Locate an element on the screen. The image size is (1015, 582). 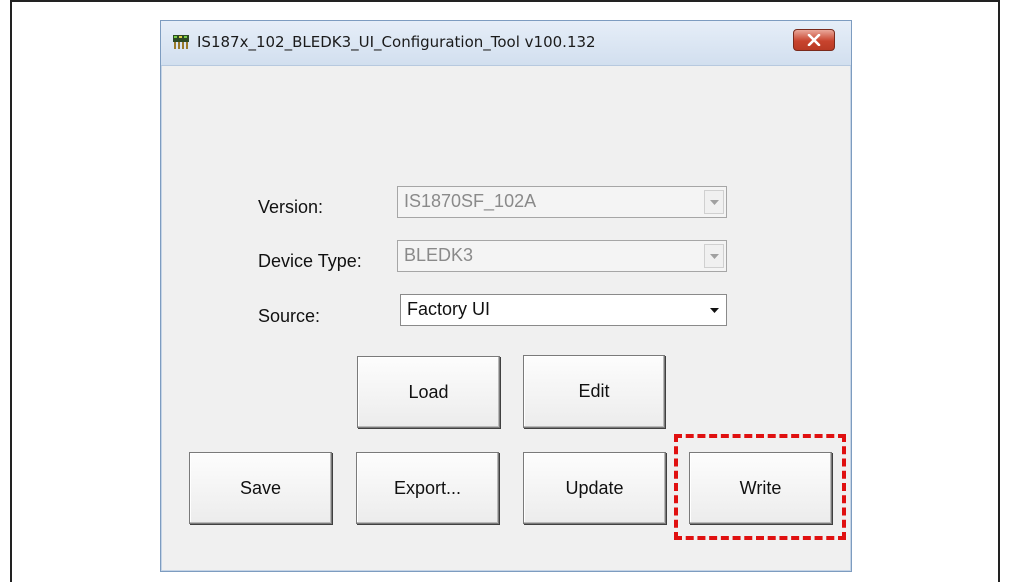
device-type-combobox: BLEDK3 is located at coordinates (562, 256).